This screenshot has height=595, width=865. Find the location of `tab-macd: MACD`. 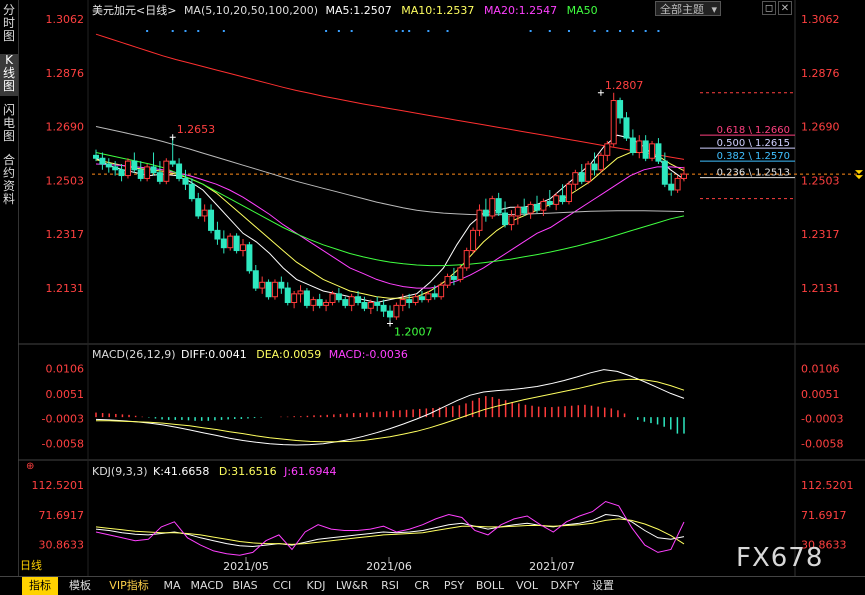

tab-macd: MACD is located at coordinates (207, 586).